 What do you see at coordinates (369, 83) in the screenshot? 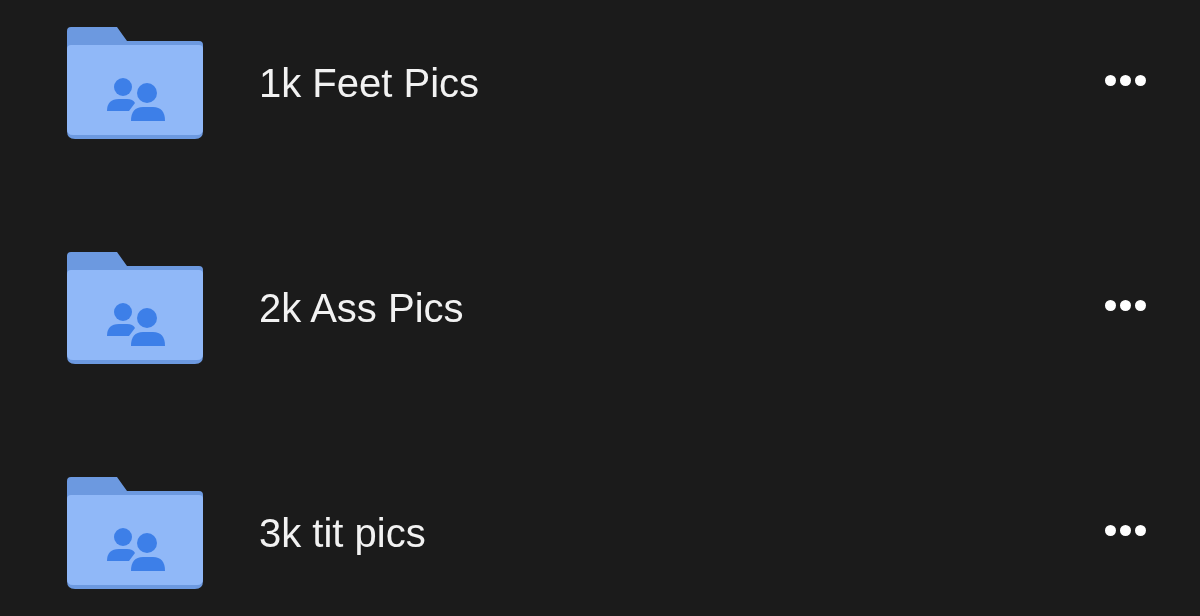
I see `folder-name: 1k Feet Pics` at bounding box center [369, 83].